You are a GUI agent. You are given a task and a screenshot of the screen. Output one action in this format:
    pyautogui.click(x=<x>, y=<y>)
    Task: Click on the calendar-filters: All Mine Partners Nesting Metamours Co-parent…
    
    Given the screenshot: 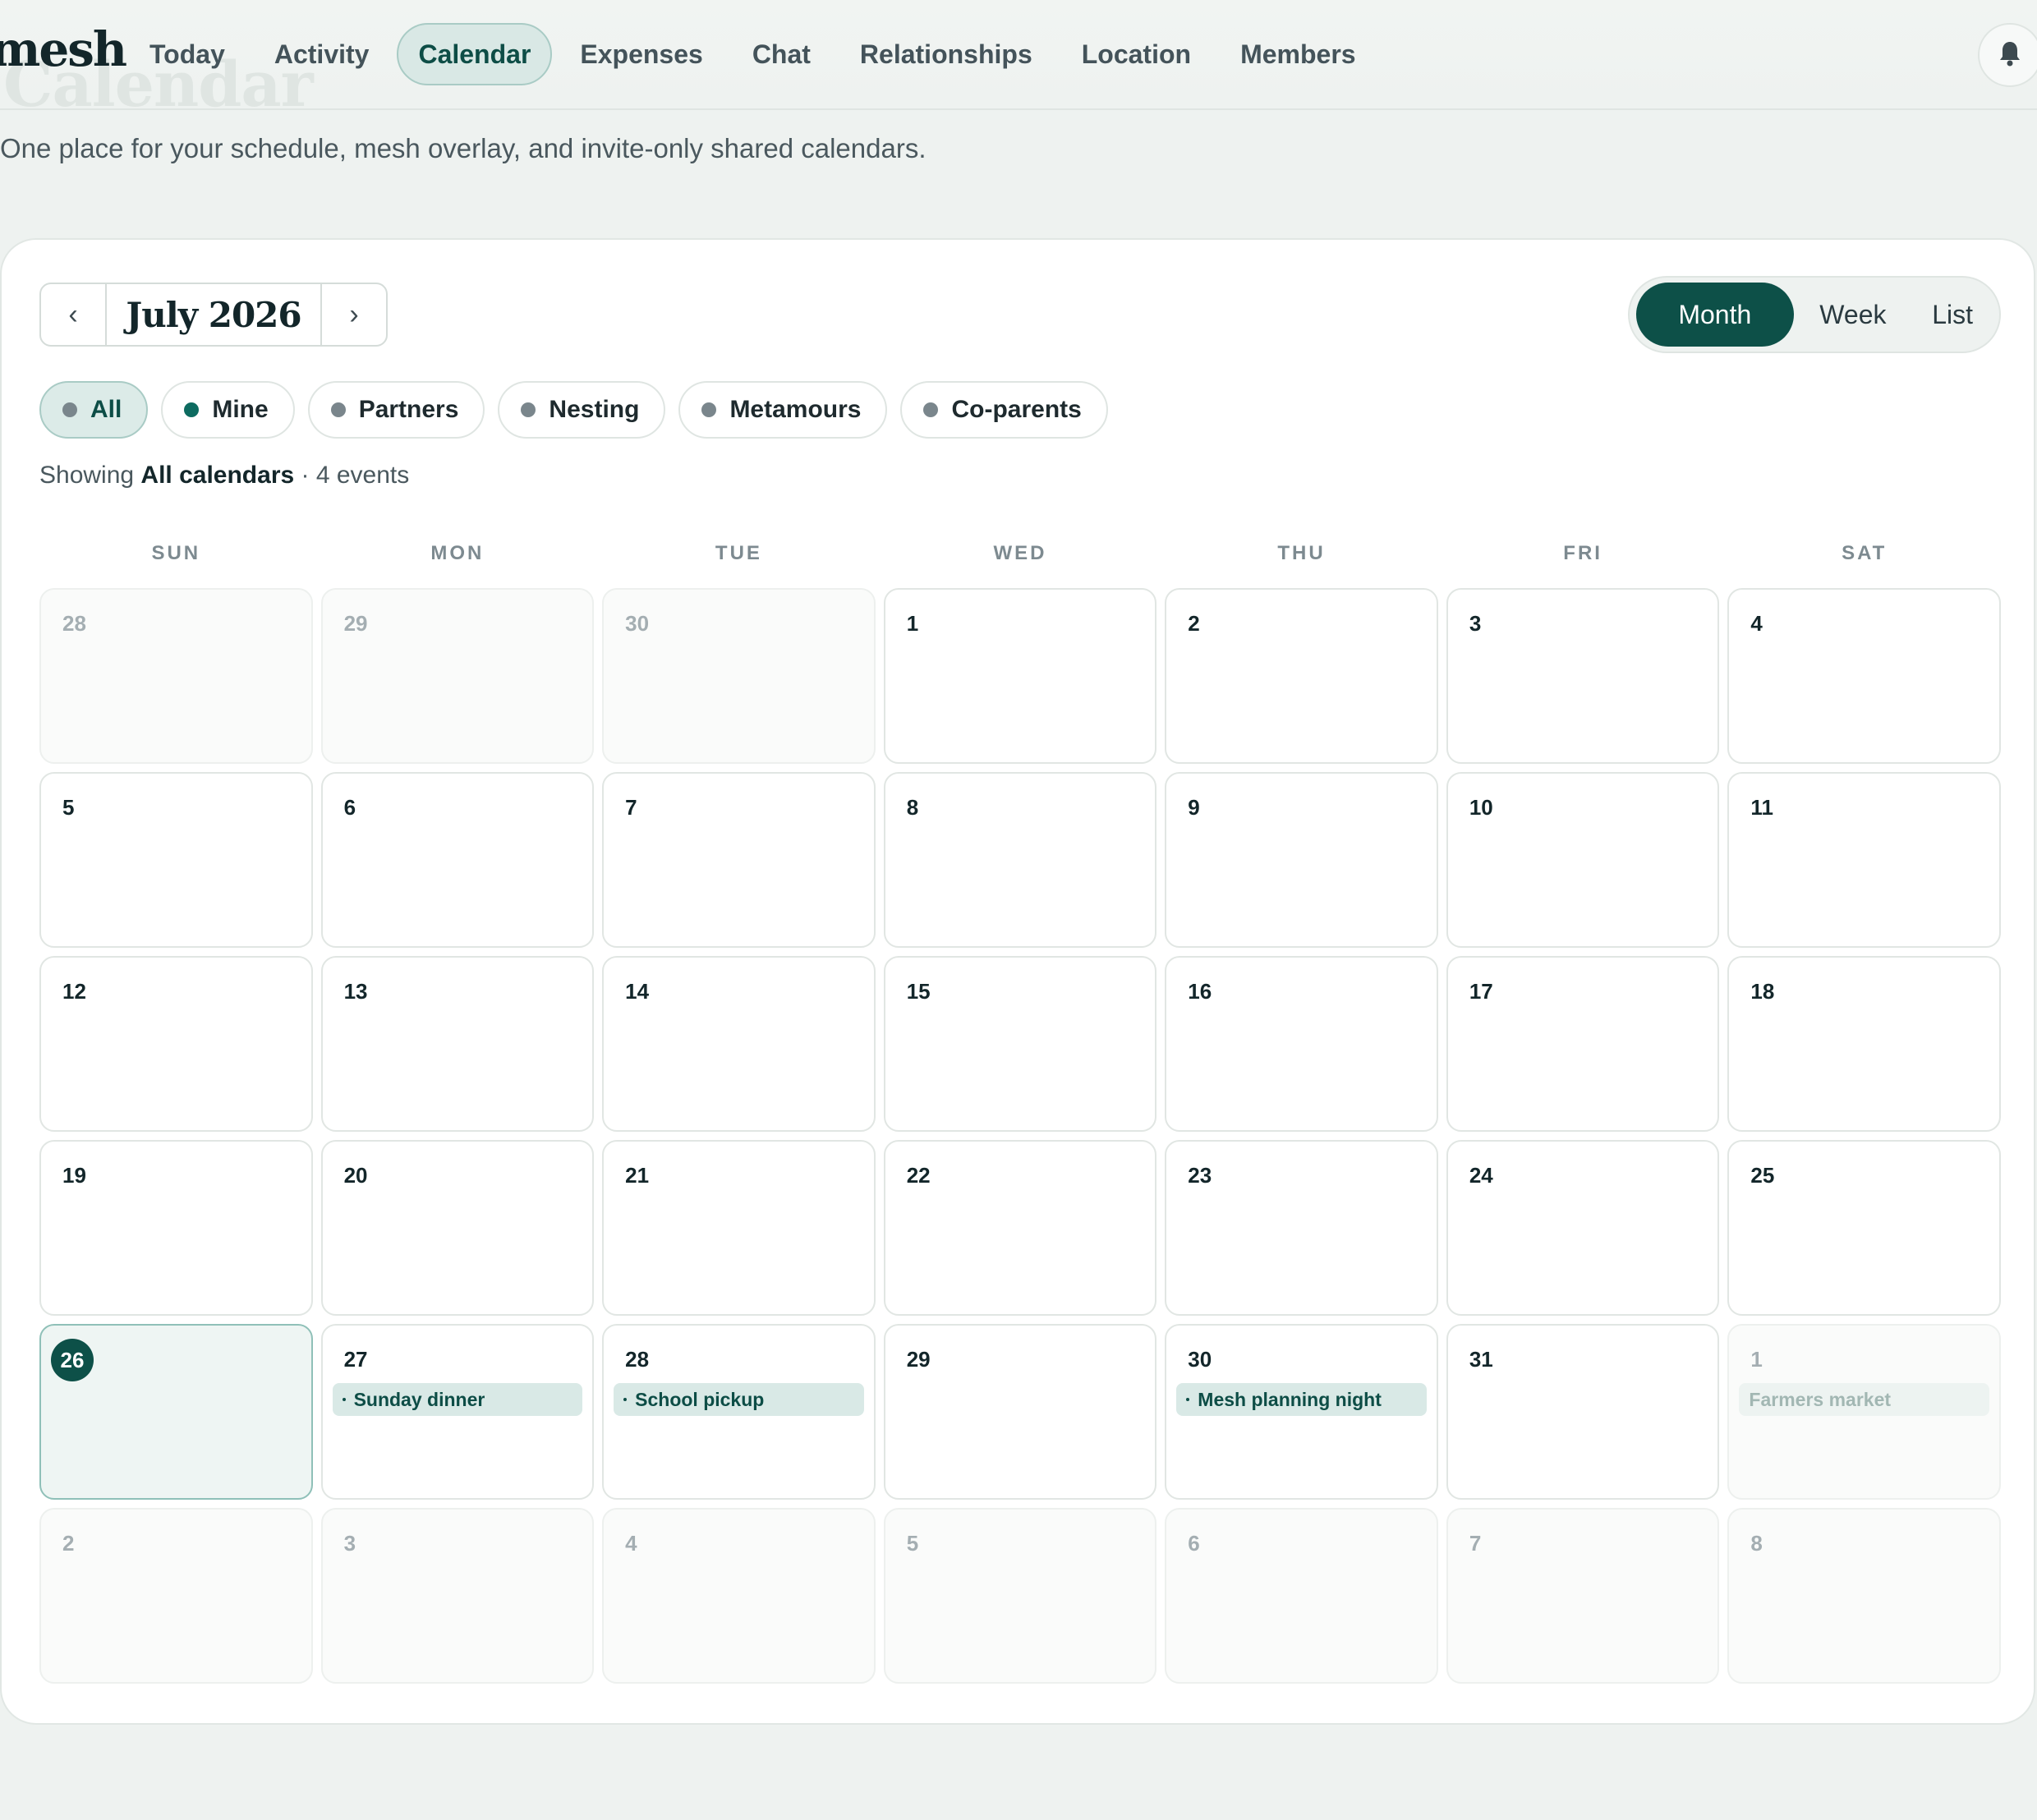 What is the action you would take?
    pyautogui.click(x=573, y=410)
    